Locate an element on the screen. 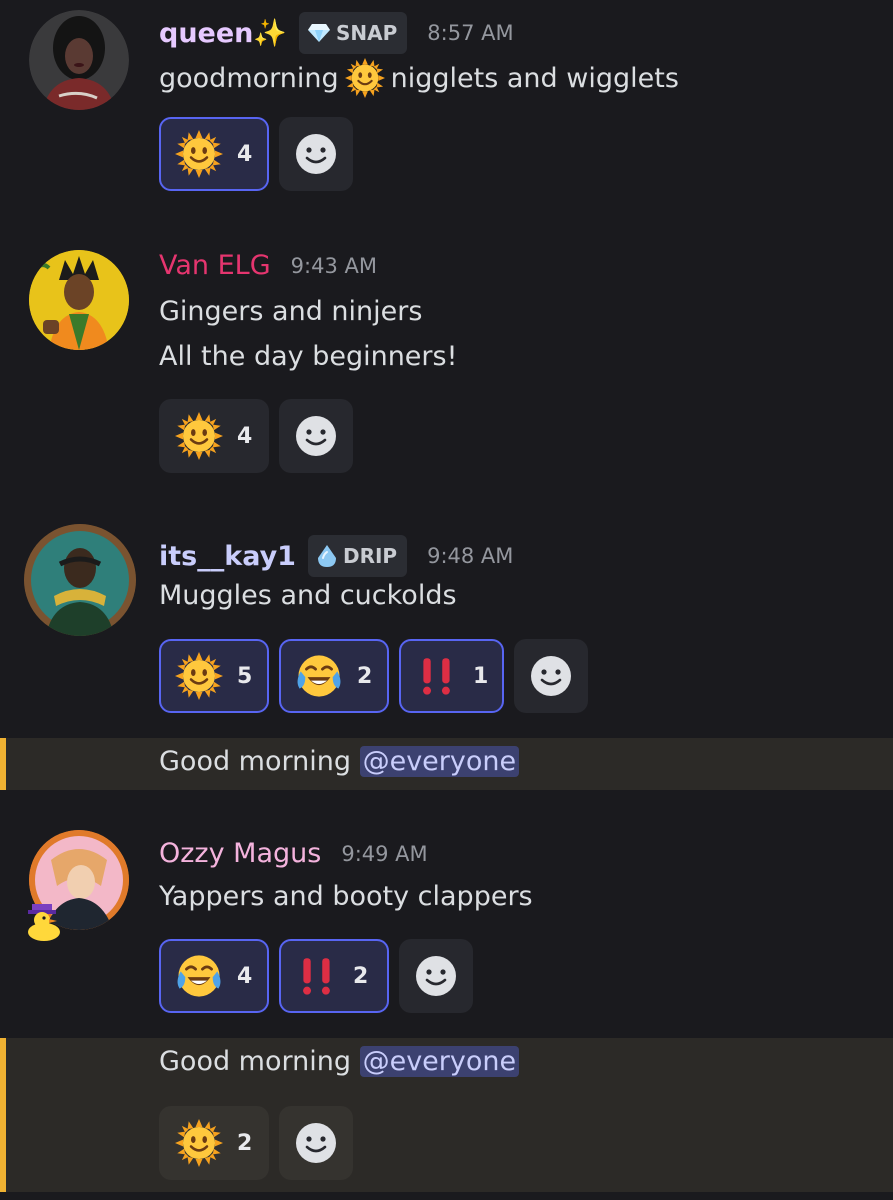 Image resolution: width=893 pixels, height=1200 pixels. message-text: Gingers and ninjers is located at coordinates (291, 311).